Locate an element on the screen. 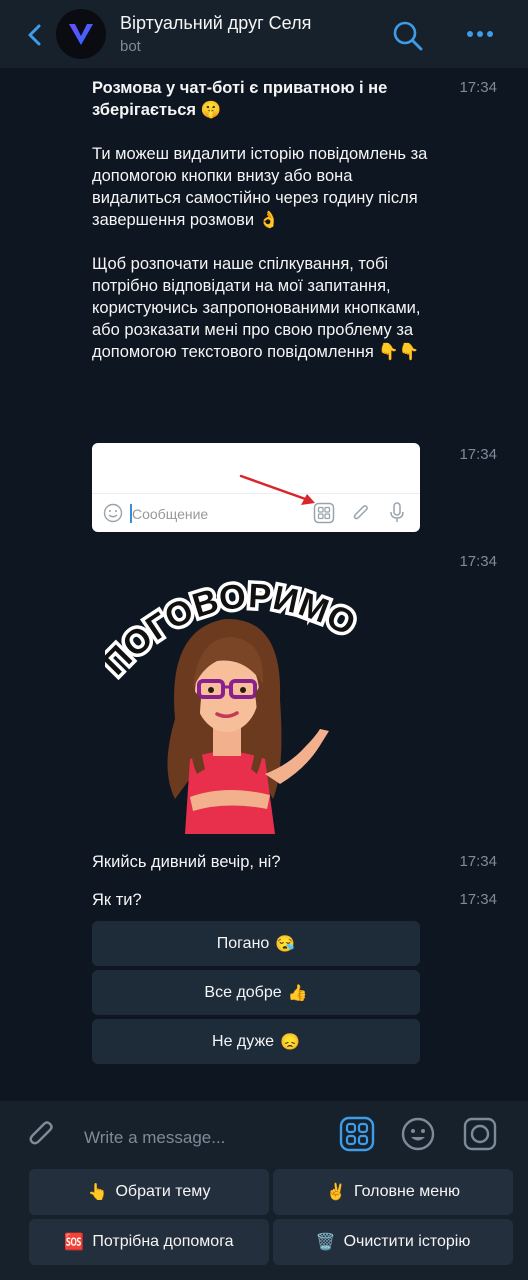  more-options-icon is located at coordinates (480, 34).